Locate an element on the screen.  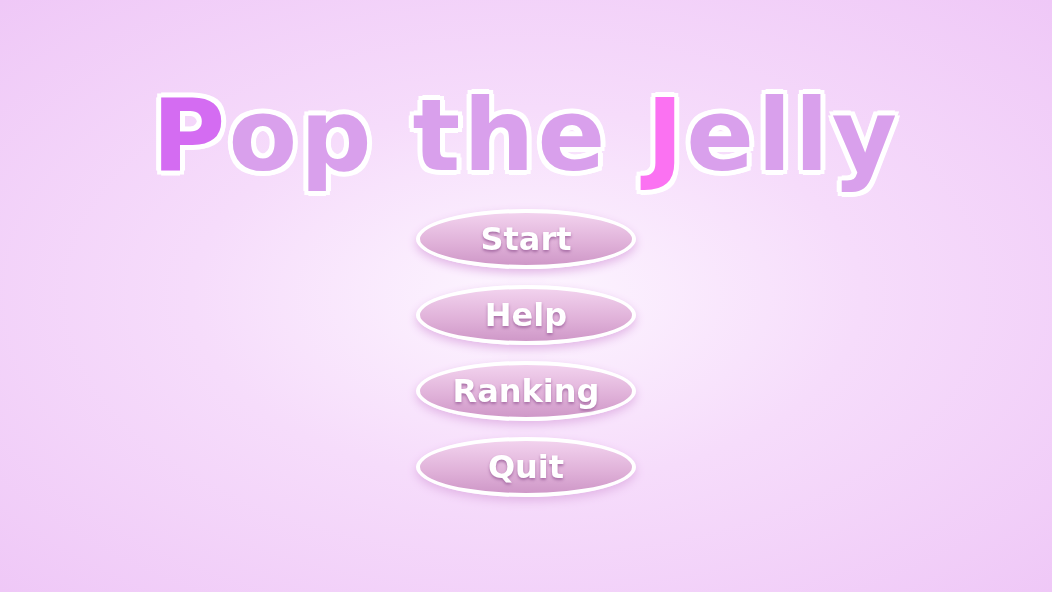
menu-button: Start is located at coordinates (526, 239).